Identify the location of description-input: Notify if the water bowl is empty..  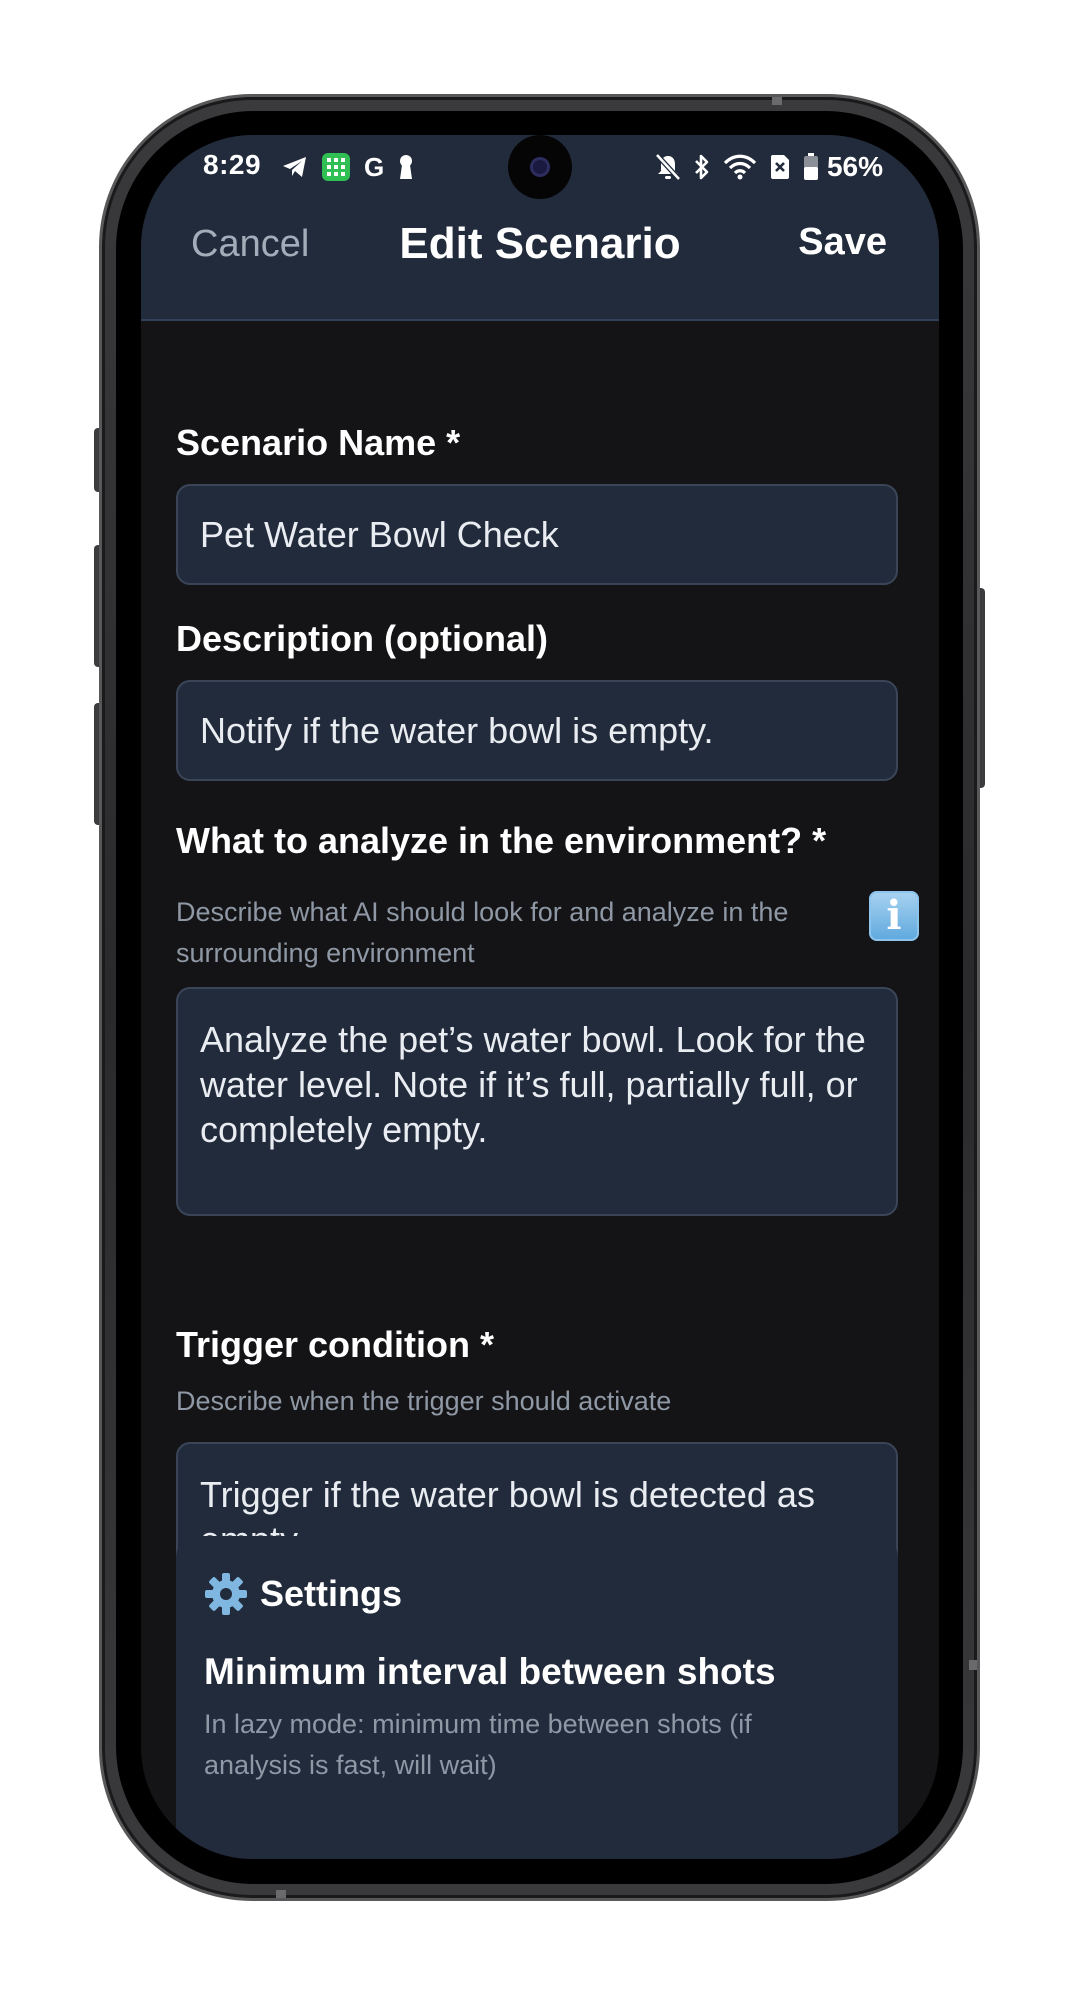
(537, 730).